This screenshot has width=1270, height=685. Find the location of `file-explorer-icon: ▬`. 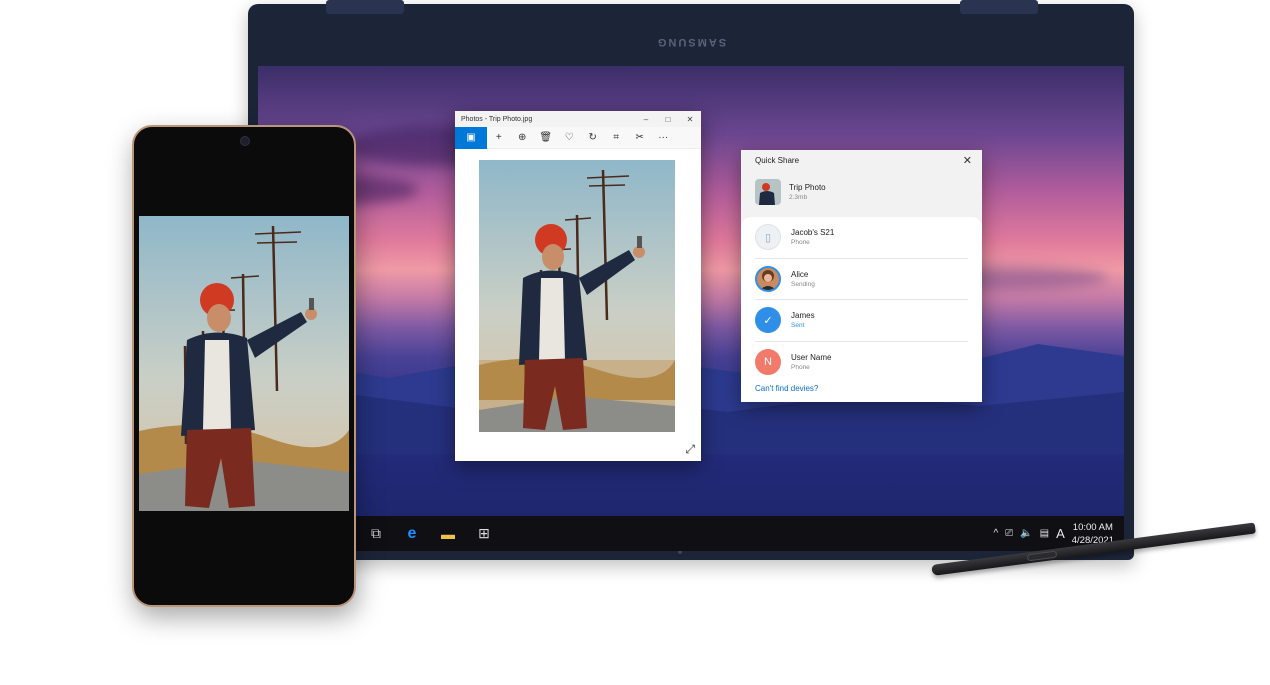

file-explorer-icon: ▬ is located at coordinates (448, 533).